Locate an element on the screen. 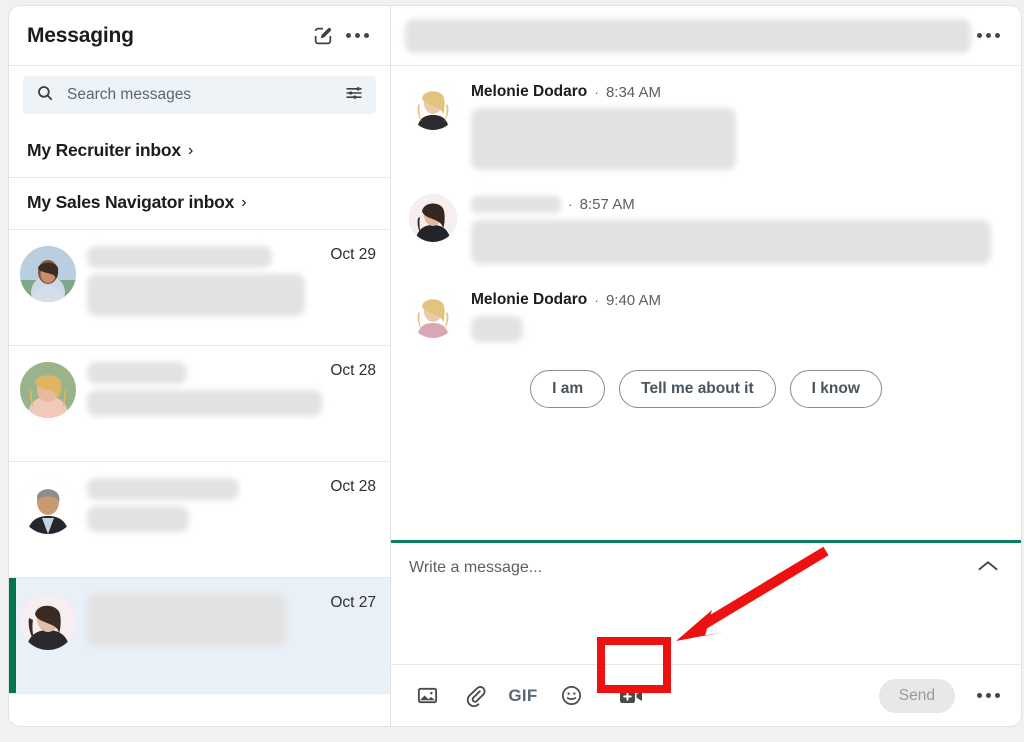  message-content: Melonie Dodaro · 8:34 AM is located at coordinates (735, 126).